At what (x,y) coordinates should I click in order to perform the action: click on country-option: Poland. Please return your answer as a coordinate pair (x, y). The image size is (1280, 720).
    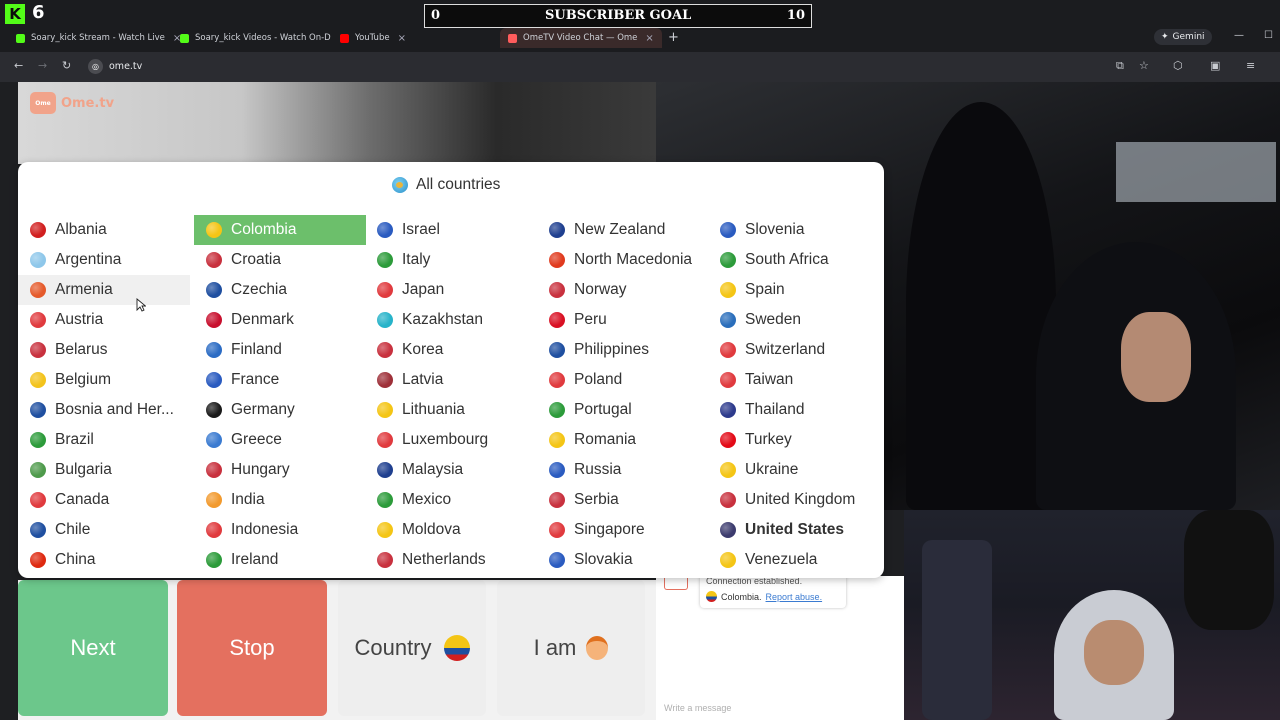
    Looking at the image, I should click on (623, 380).